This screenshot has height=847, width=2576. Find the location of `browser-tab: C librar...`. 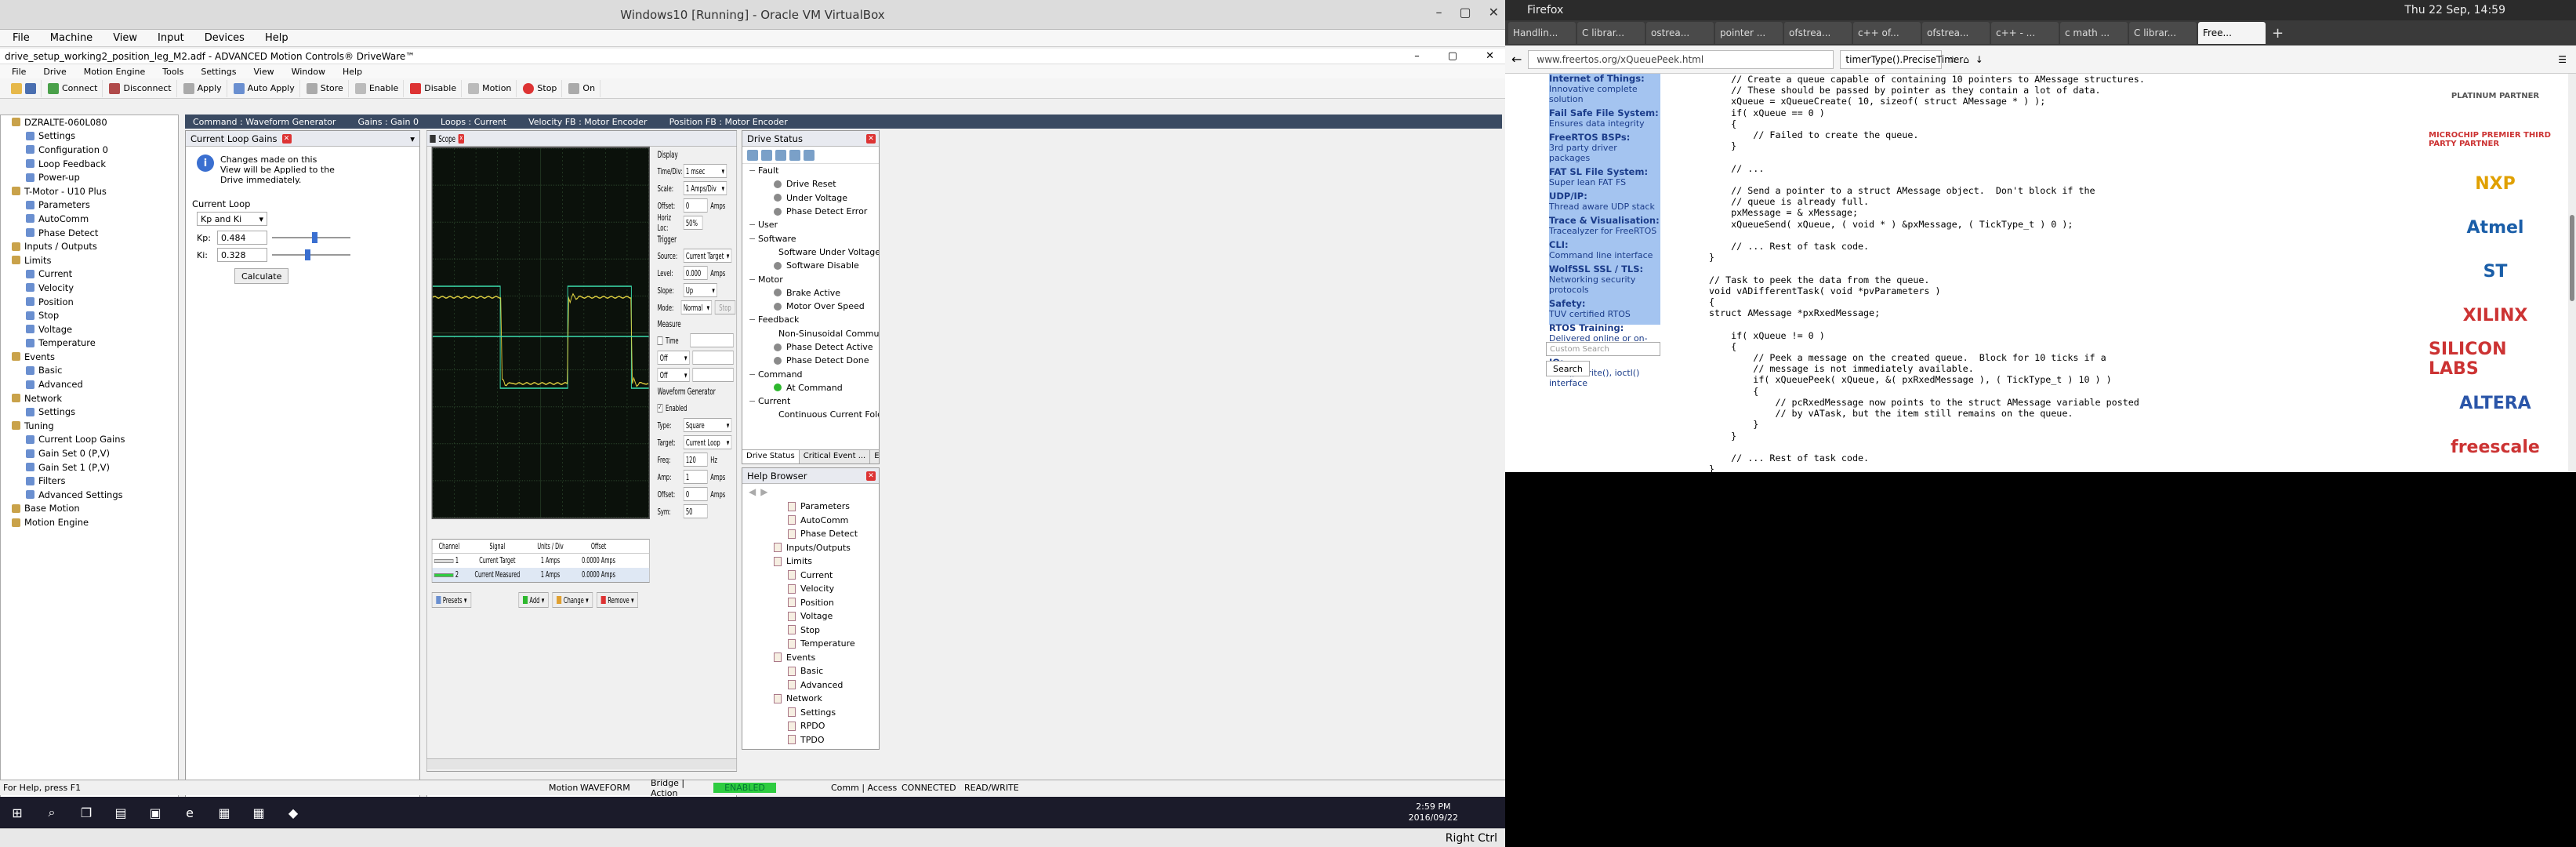

browser-tab: C librar... is located at coordinates (2163, 33).